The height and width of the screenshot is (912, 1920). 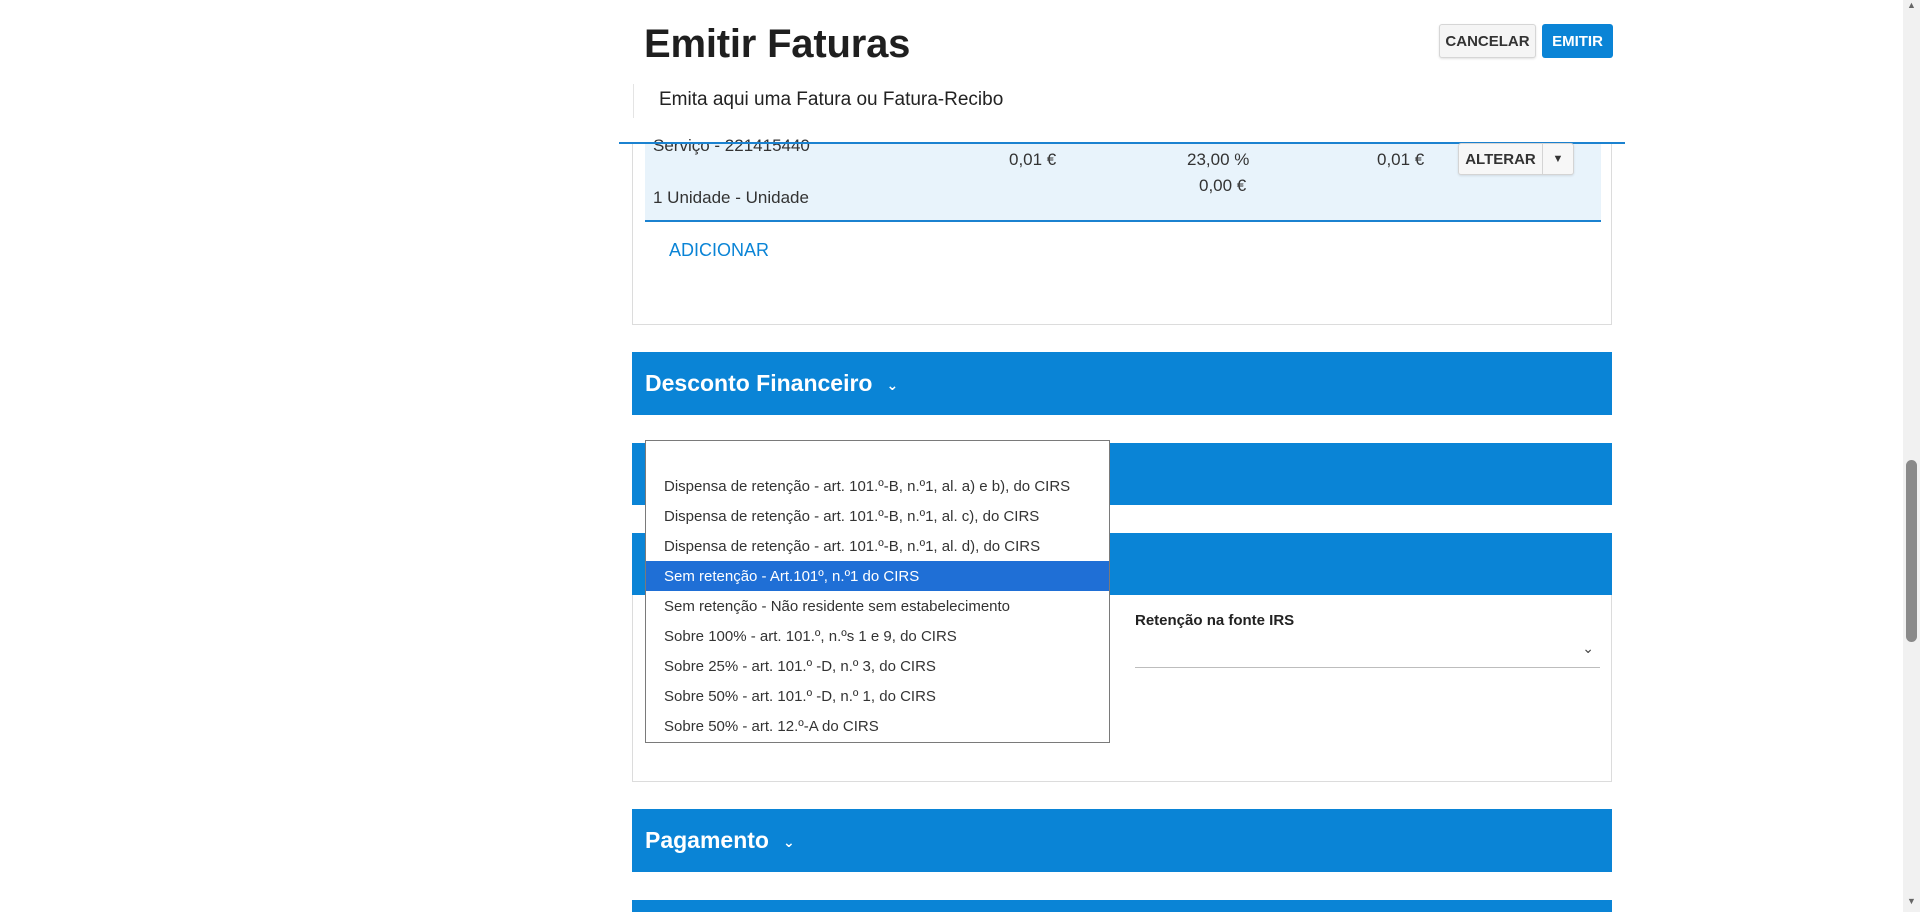 What do you see at coordinates (1122, 906) in the screenshot?
I see `section-next` at bounding box center [1122, 906].